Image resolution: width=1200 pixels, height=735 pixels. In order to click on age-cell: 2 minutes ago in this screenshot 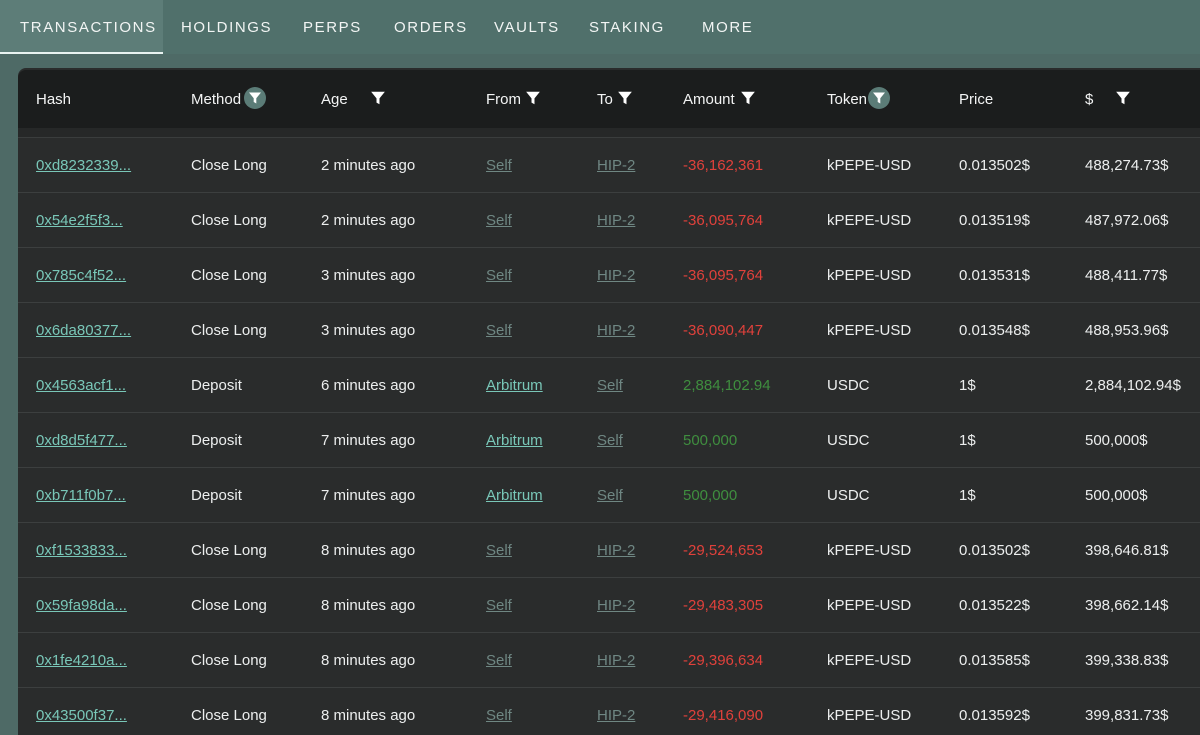, I will do `click(368, 165)`.